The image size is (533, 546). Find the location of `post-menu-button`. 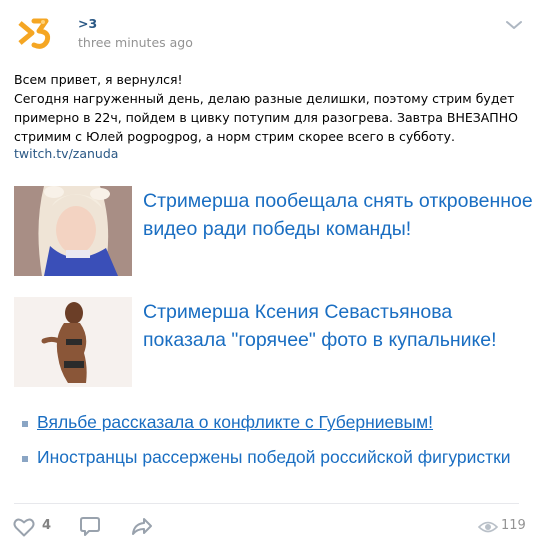

post-menu-button is located at coordinates (514, 22).